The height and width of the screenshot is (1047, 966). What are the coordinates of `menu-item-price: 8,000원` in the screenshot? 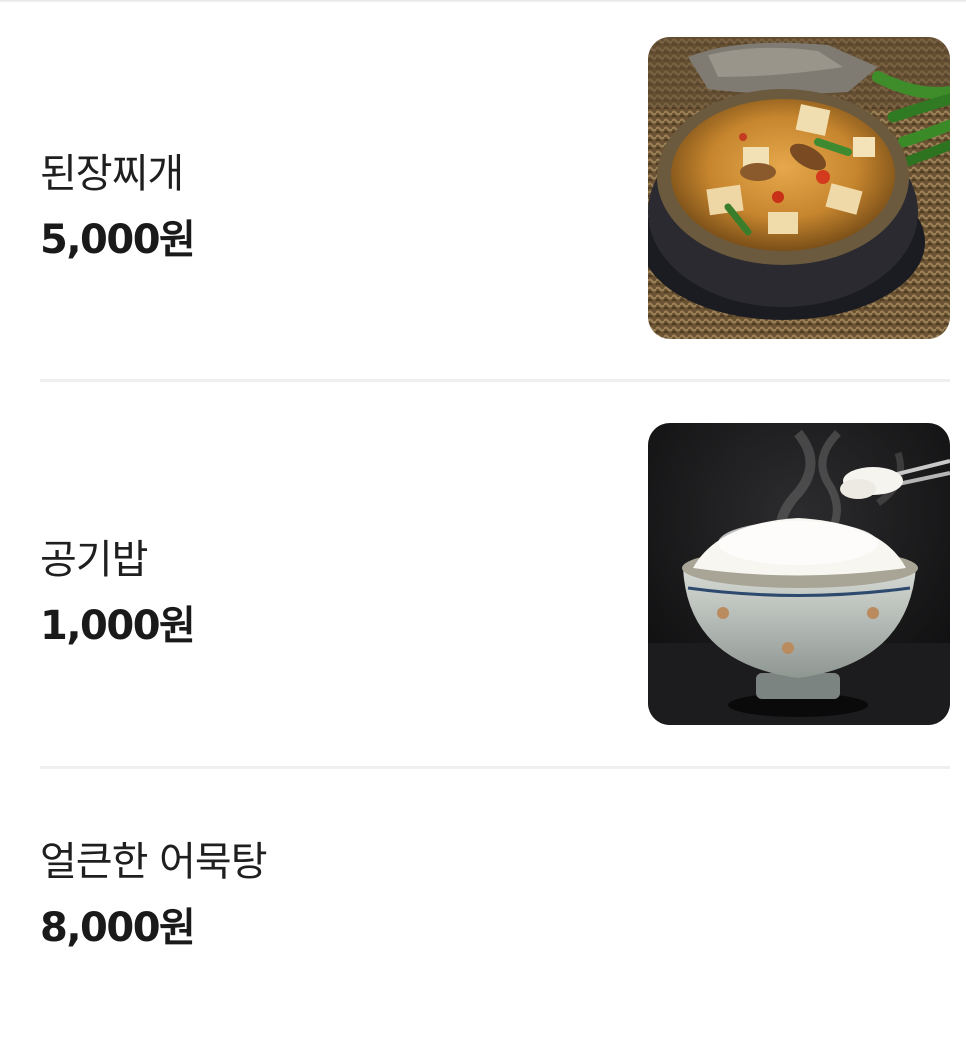 It's located at (118, 928).